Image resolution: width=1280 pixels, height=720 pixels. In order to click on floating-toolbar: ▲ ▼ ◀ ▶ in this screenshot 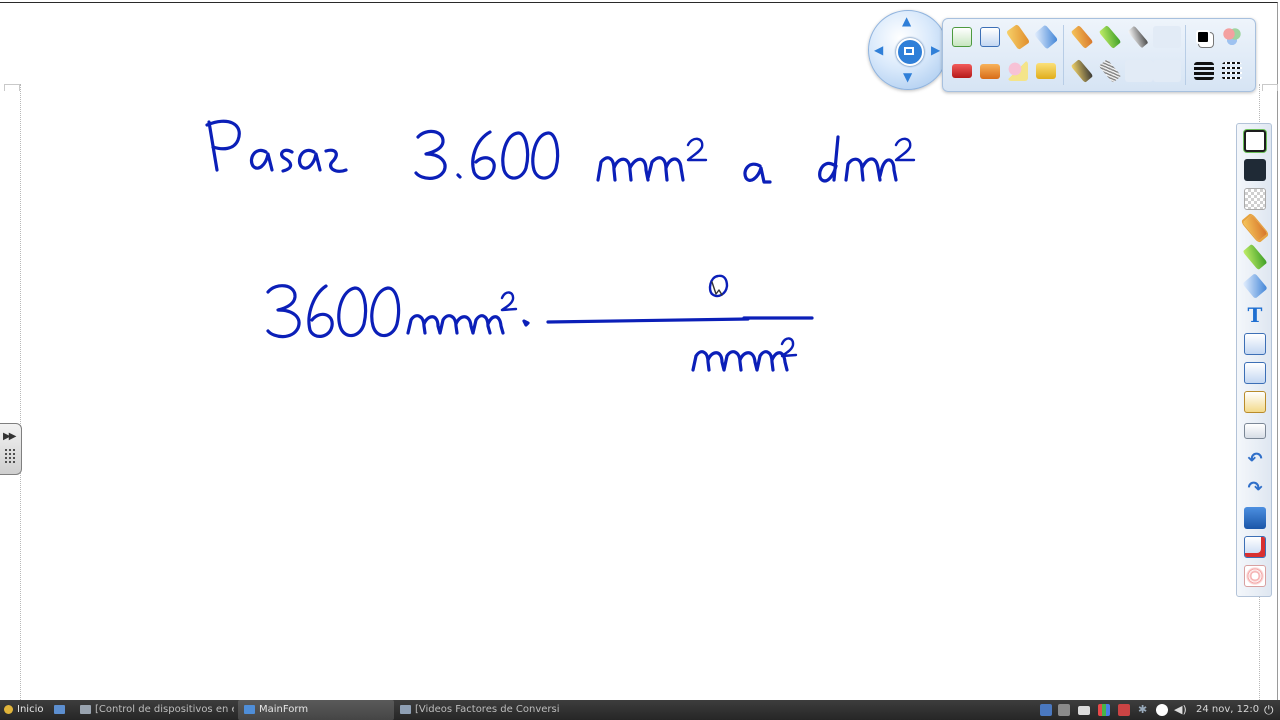, I will do `click(1061, 51)`.